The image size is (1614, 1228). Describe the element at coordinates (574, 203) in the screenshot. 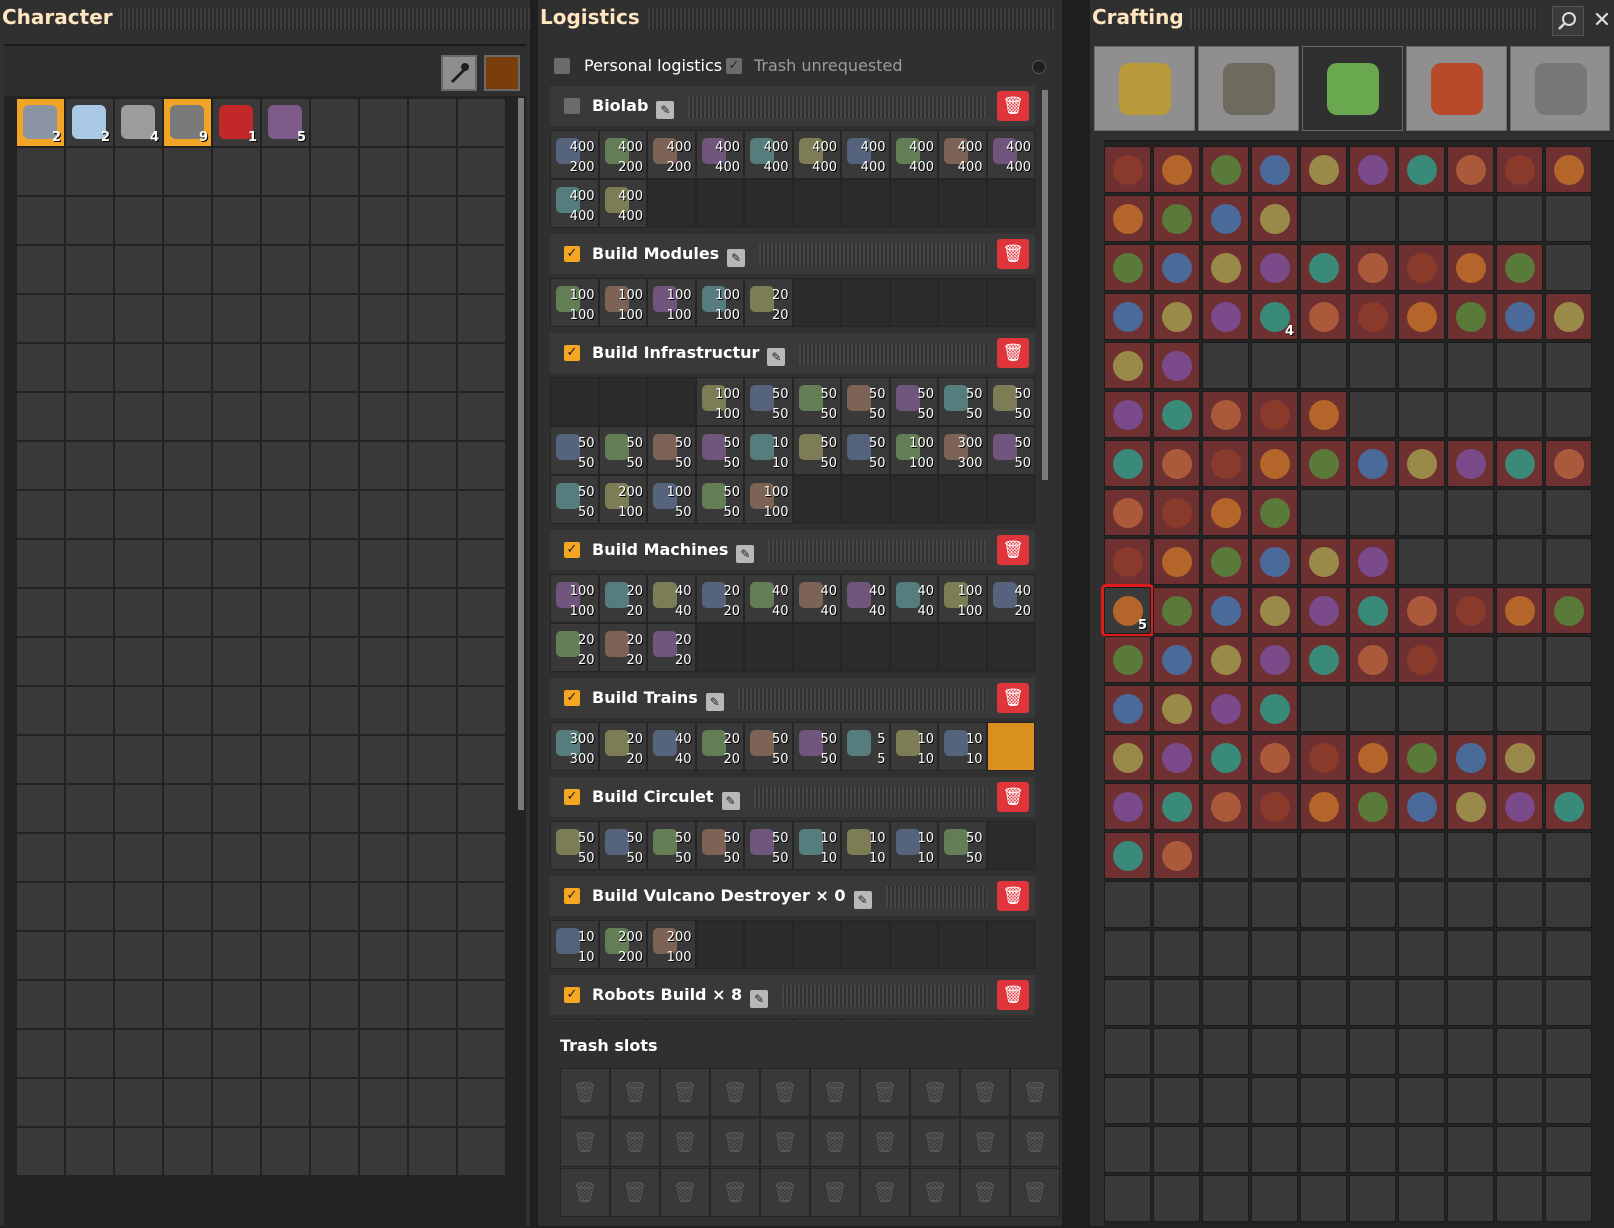

I see `request-slot: 400 400` at that location.